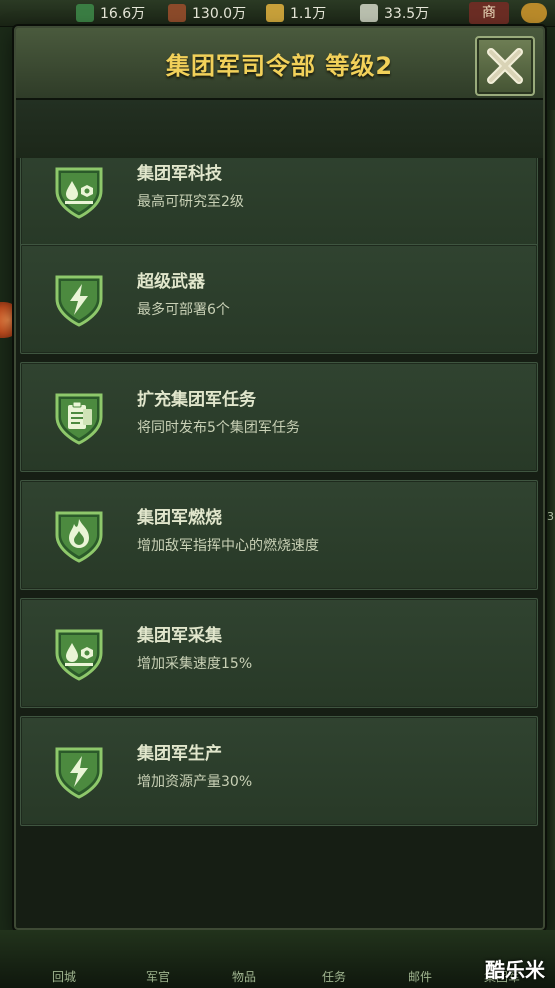 This screenshot has width=555, height=988. Describe the element at coordinates (218, 428) in the screenshot. I see `item-desc: 将同时发布5个集团军任务` at that location.